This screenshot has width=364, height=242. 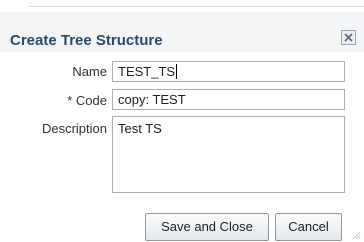 I want to click on name-value: TEST_TS, so click(x=147, y=71).